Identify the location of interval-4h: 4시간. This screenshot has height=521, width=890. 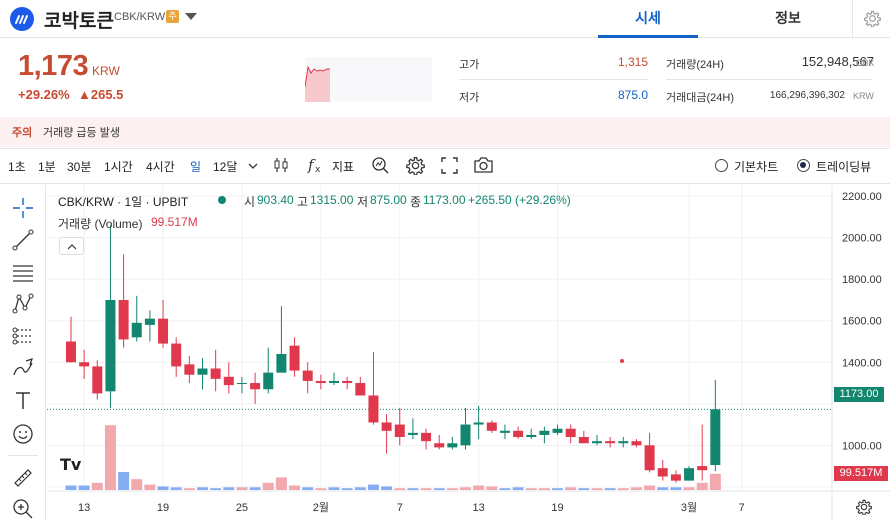
(160, 166).